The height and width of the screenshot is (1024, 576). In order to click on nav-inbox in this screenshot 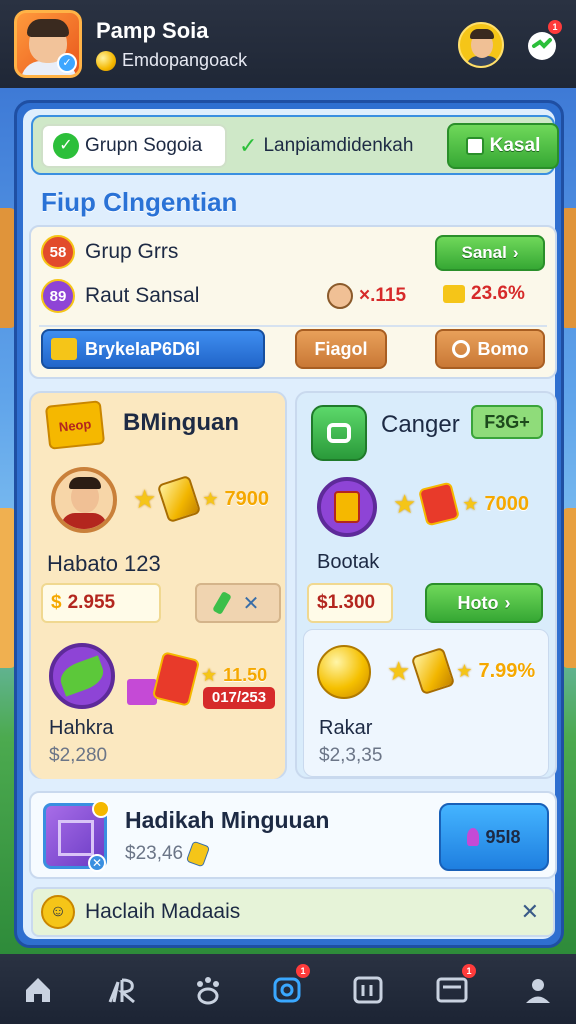, I will do `click(368, 990)`.